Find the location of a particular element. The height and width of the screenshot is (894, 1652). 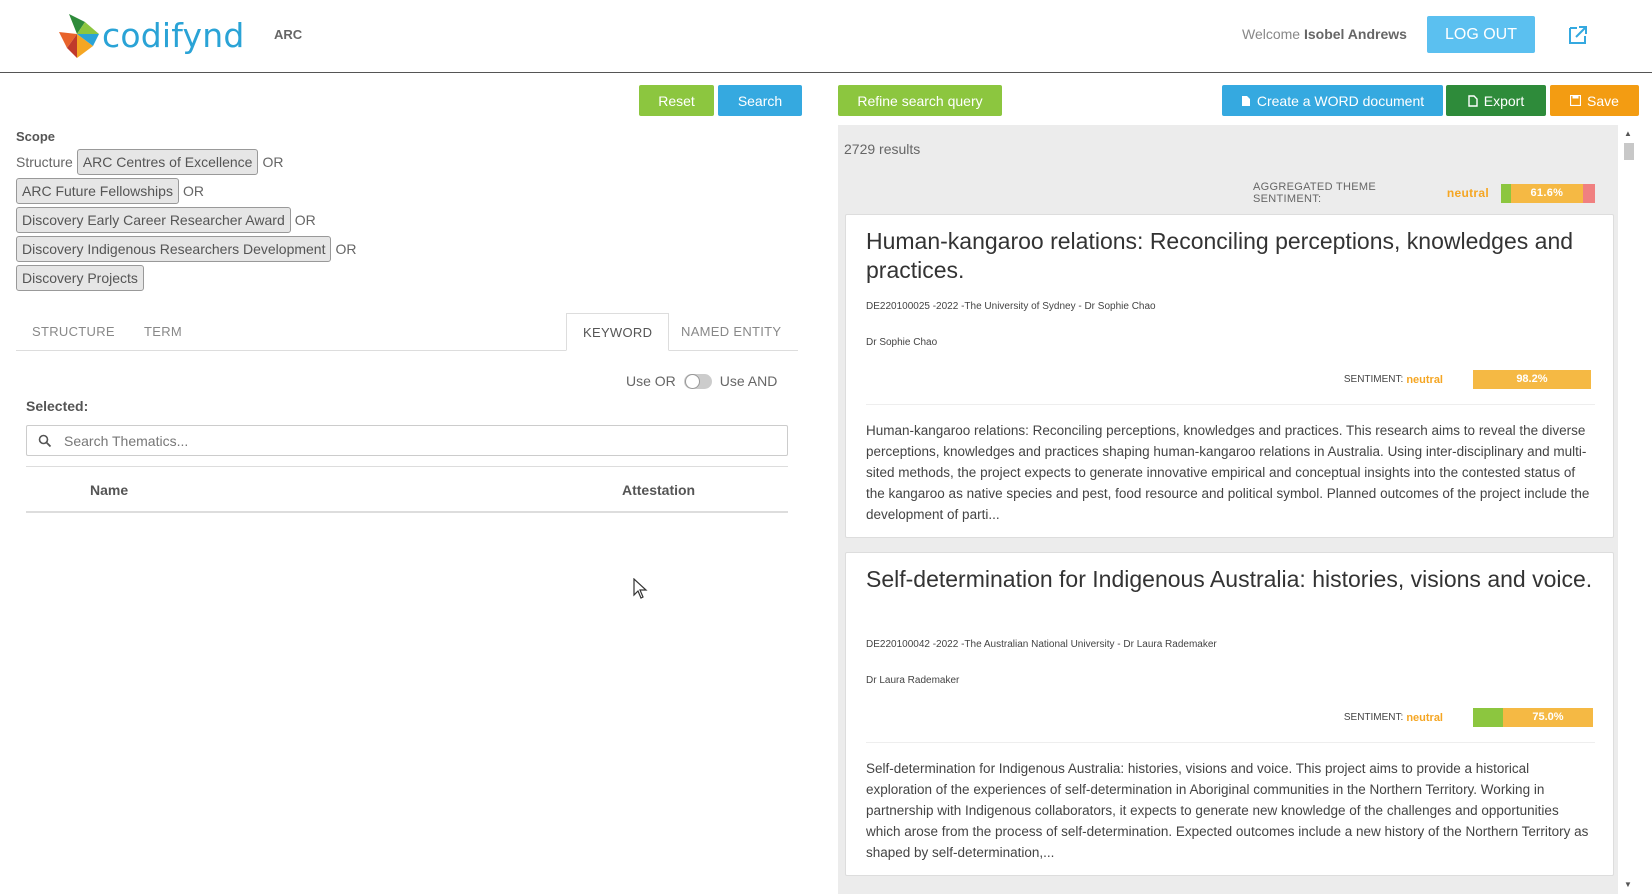

thematics-search is located at coordinates (407, 440).